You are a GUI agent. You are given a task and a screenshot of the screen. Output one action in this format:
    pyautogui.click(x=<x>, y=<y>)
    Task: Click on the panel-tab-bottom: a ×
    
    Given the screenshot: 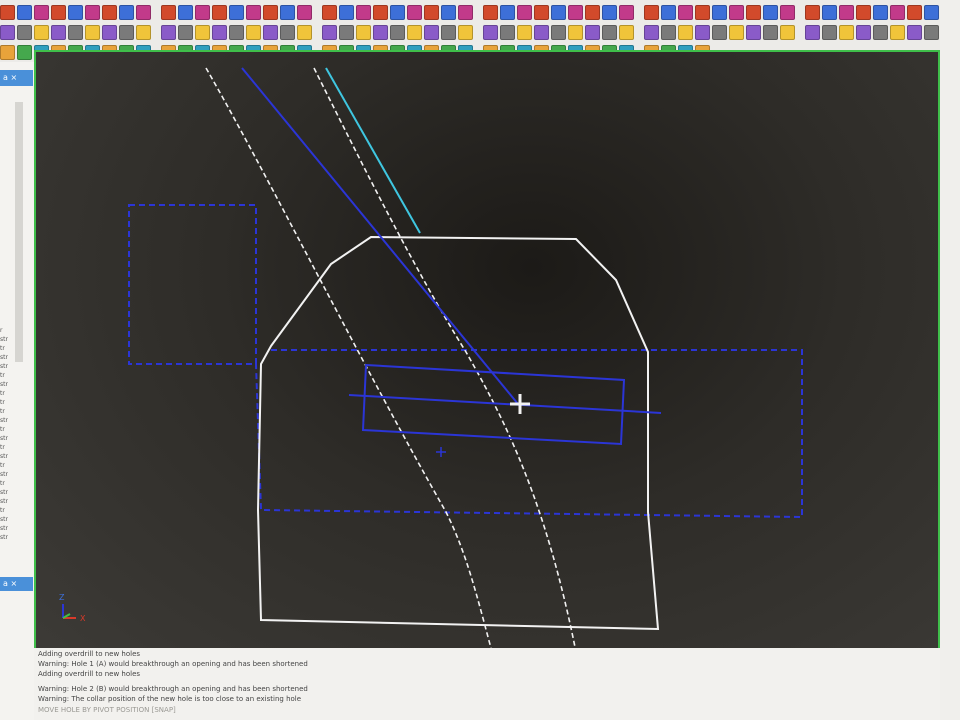 What is the action you would take?
    pyautogui.click(x=16, y=584)
    